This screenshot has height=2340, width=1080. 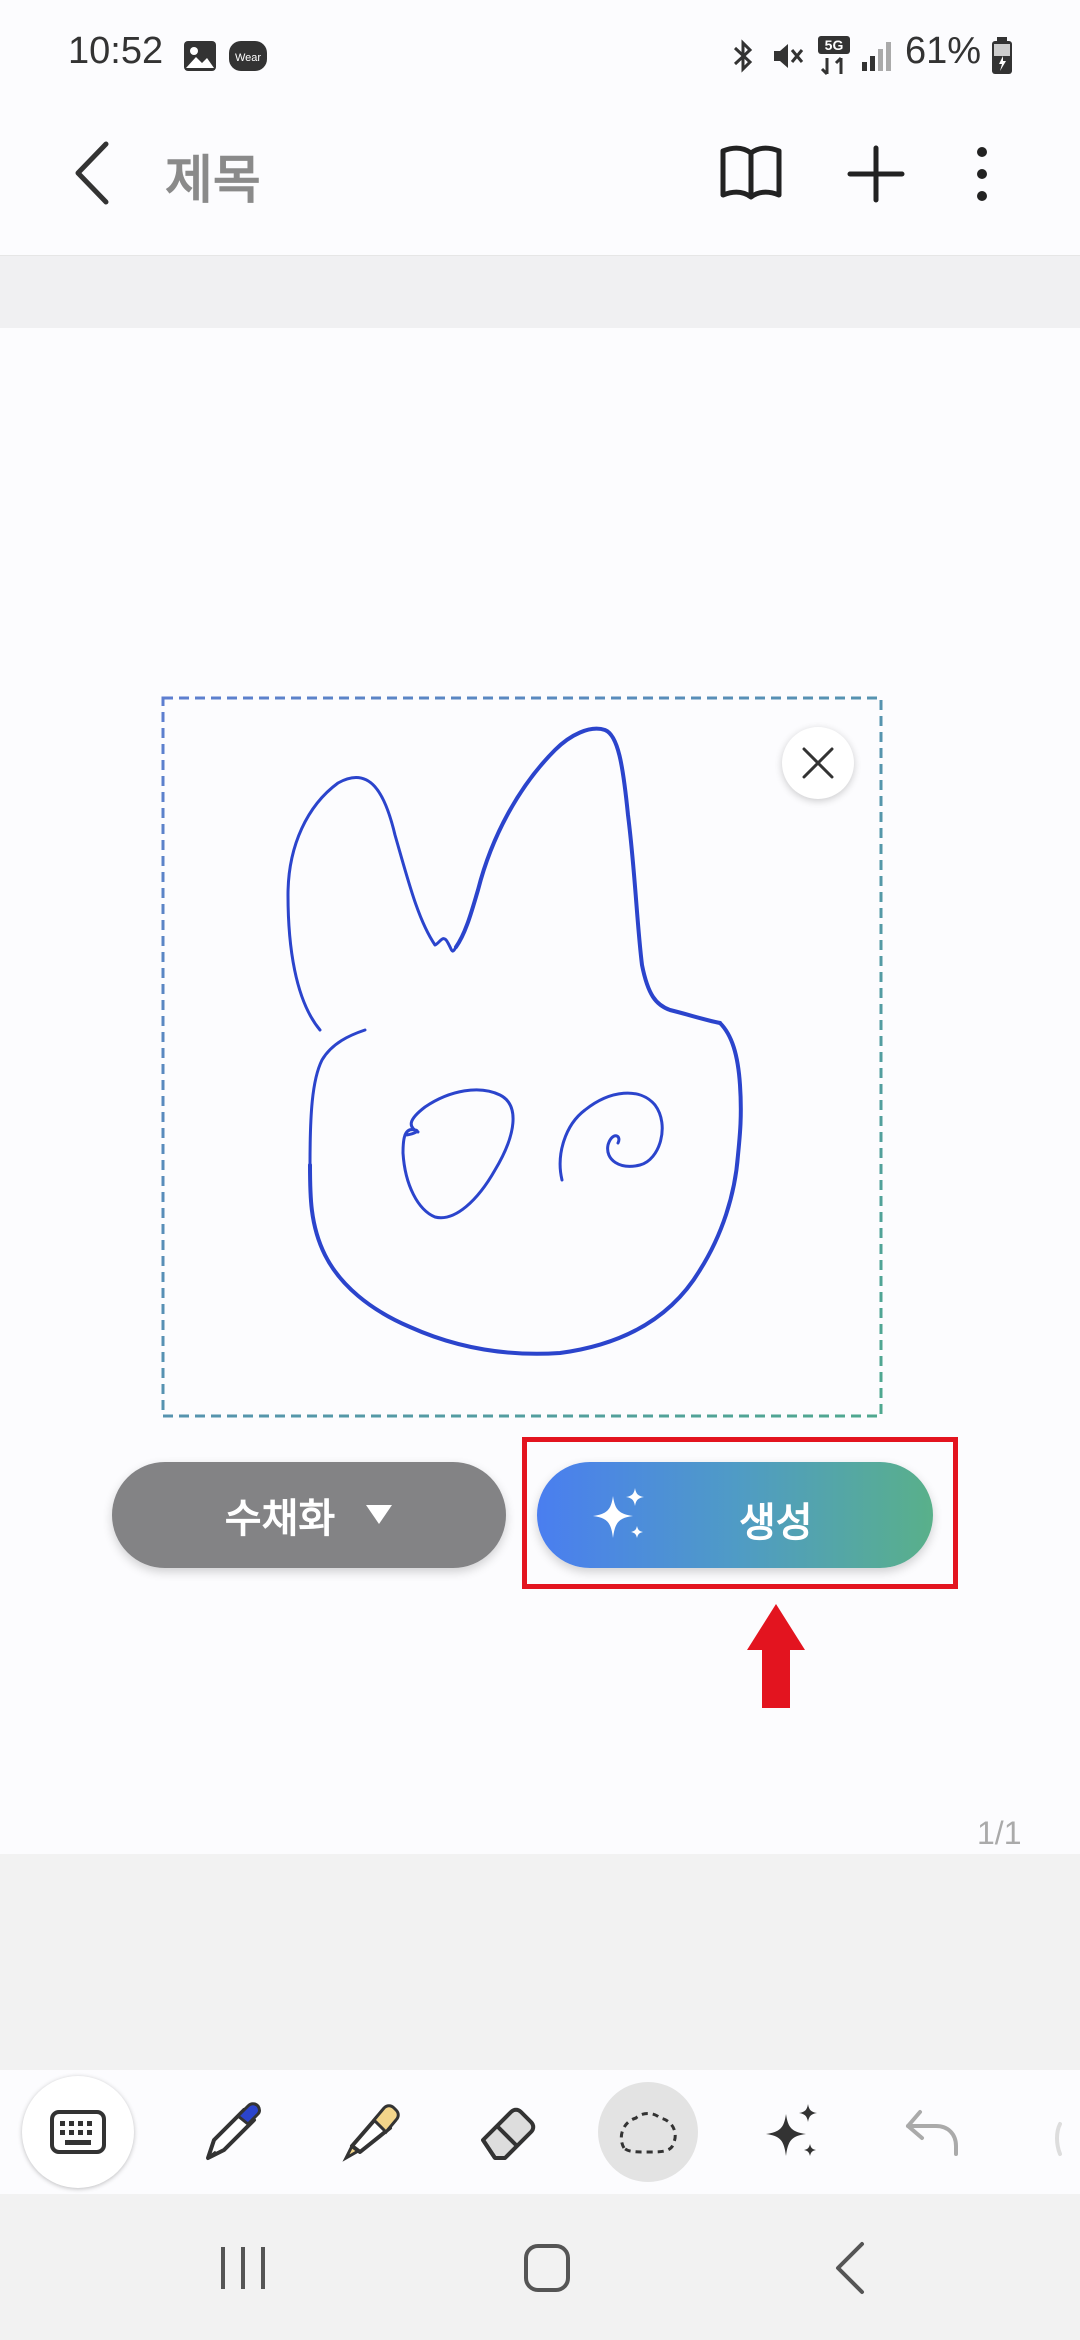 I want to click on status-time: 10:52, so click(x=116, y=51).